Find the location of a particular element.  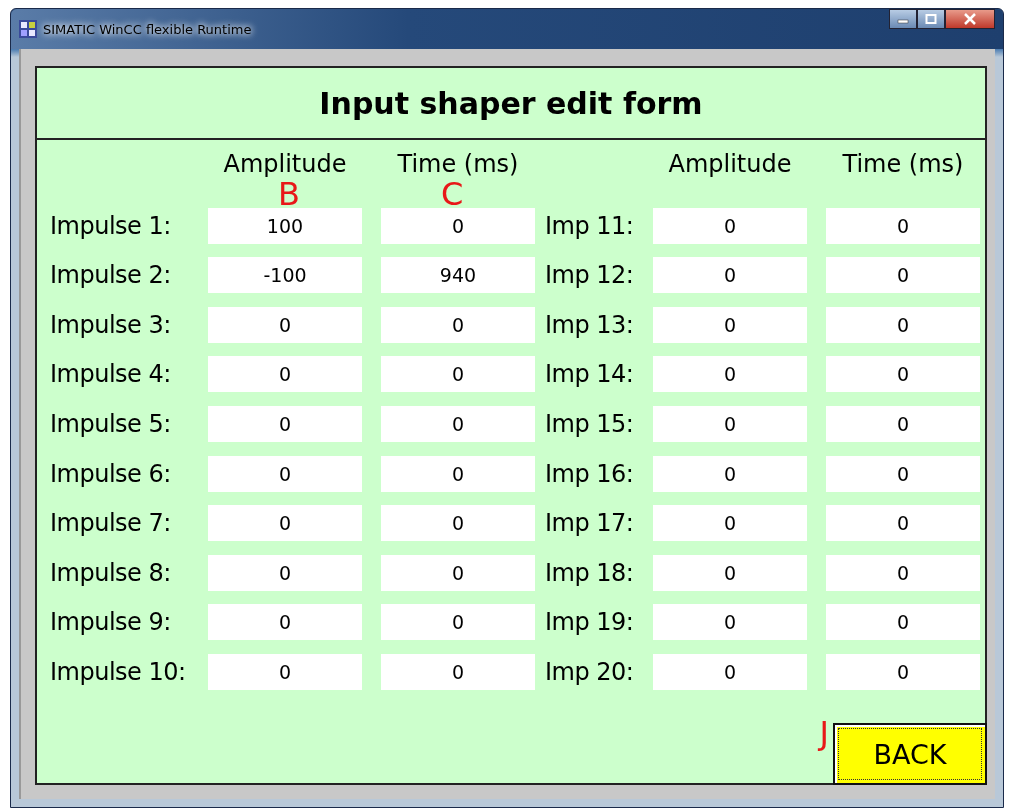

close-icon is located at coordinates (970, 19).